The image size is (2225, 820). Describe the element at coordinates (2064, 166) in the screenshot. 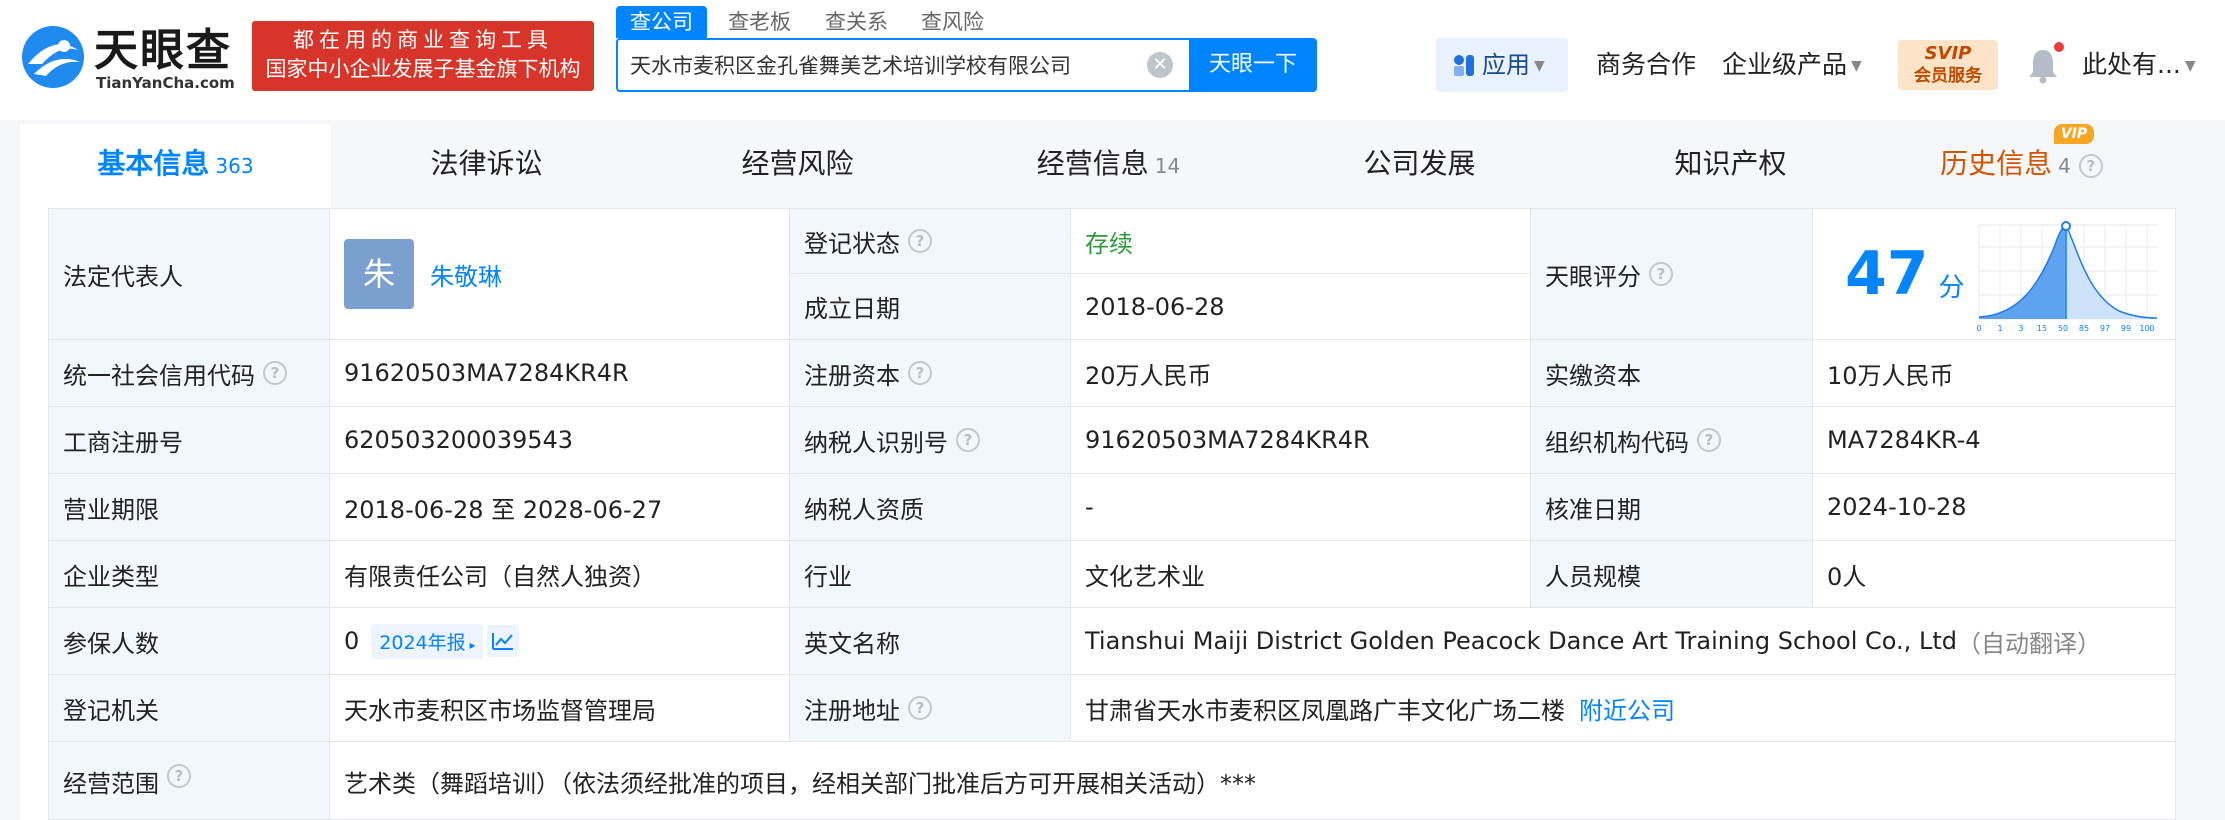

I see `tab-count: 4` at that location.